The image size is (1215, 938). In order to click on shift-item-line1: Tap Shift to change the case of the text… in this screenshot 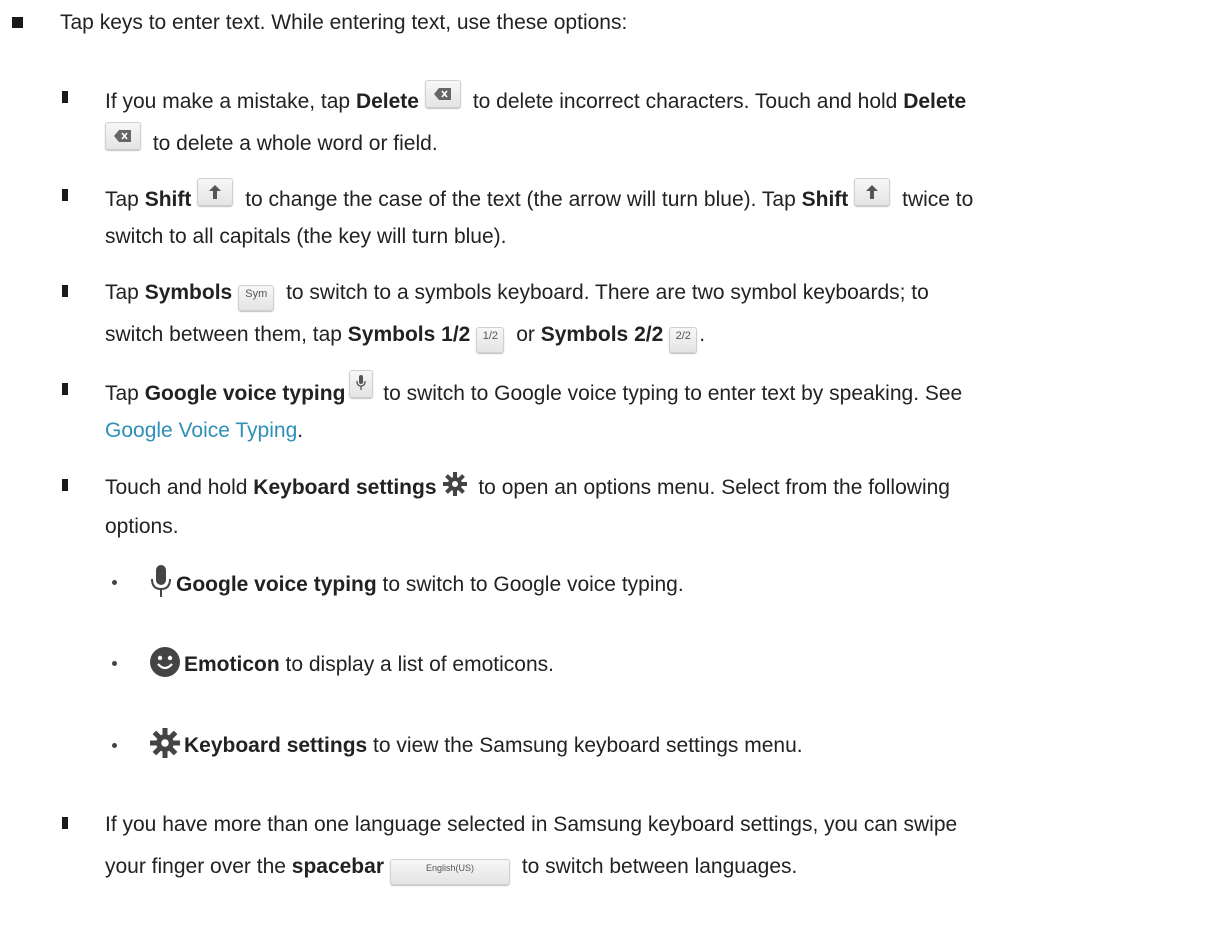, I will do `click(539, 196)`.